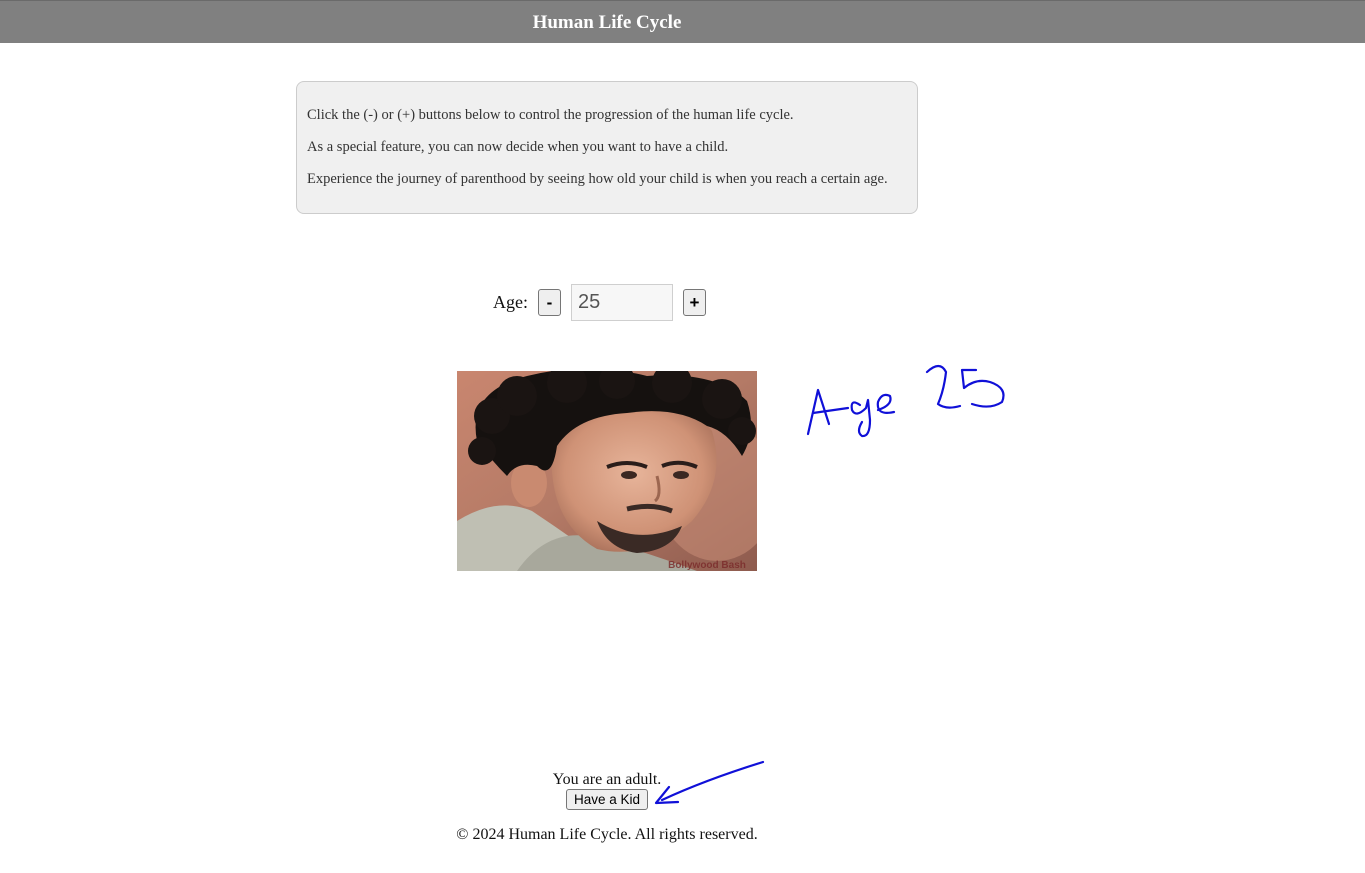 The width and height of the screenshot is (1365, 873). Describe the element at coordinates (549, 302) in the screenshot. I see `decrement-age-button: -` at that location.